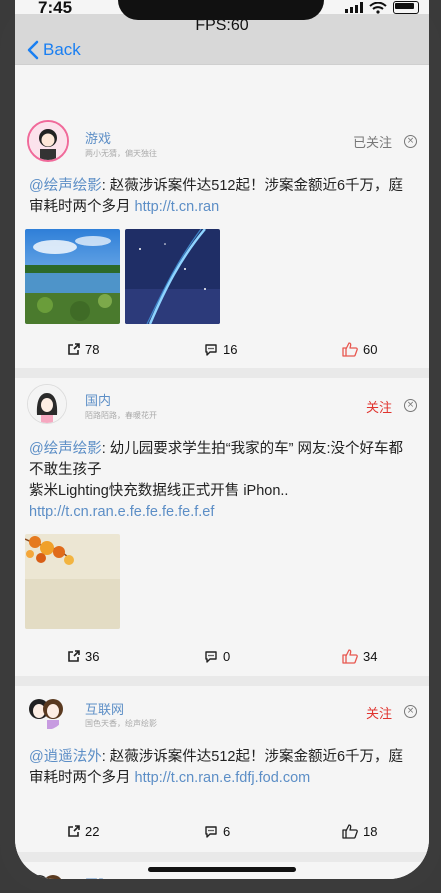 The image size is (441, 893). Describe the element at coordinates (359, 831) in the screenshot. I see `like-button: 18` at that location.